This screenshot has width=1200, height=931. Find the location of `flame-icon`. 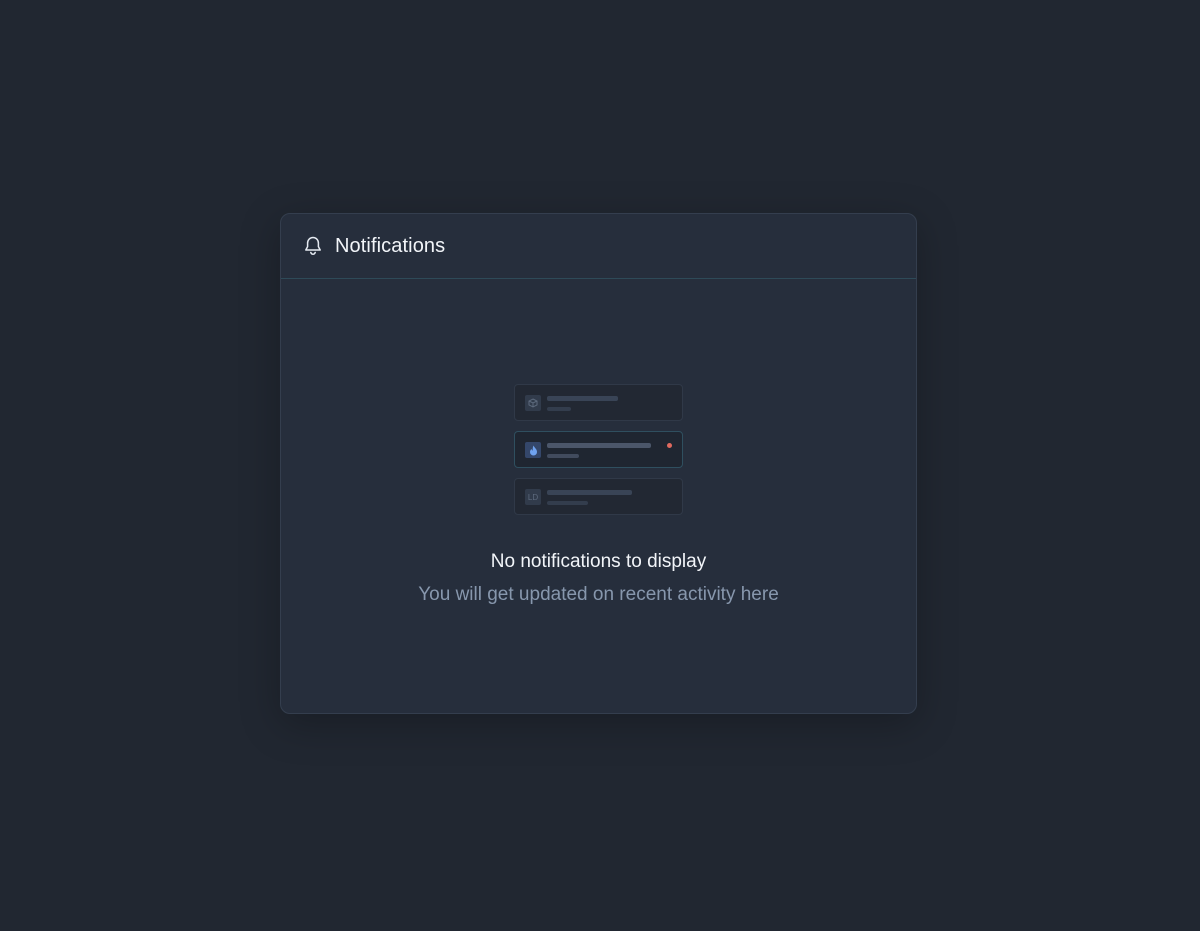

flame-icon is located at coordinates (533, 450).